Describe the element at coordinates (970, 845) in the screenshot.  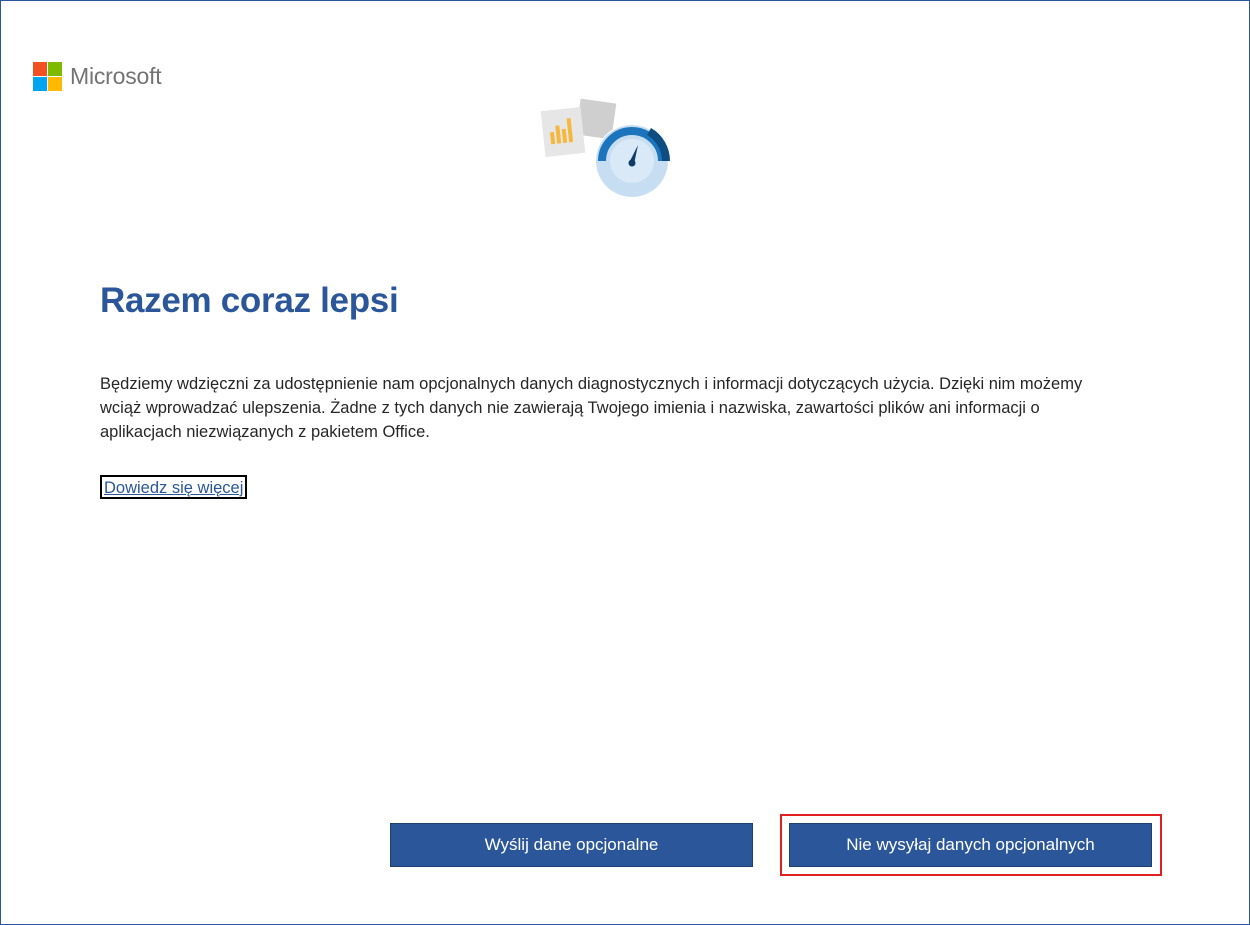
I see `dont-send-optional-data-button: Nie wysyłaj danych opcjonalnych` at that location.